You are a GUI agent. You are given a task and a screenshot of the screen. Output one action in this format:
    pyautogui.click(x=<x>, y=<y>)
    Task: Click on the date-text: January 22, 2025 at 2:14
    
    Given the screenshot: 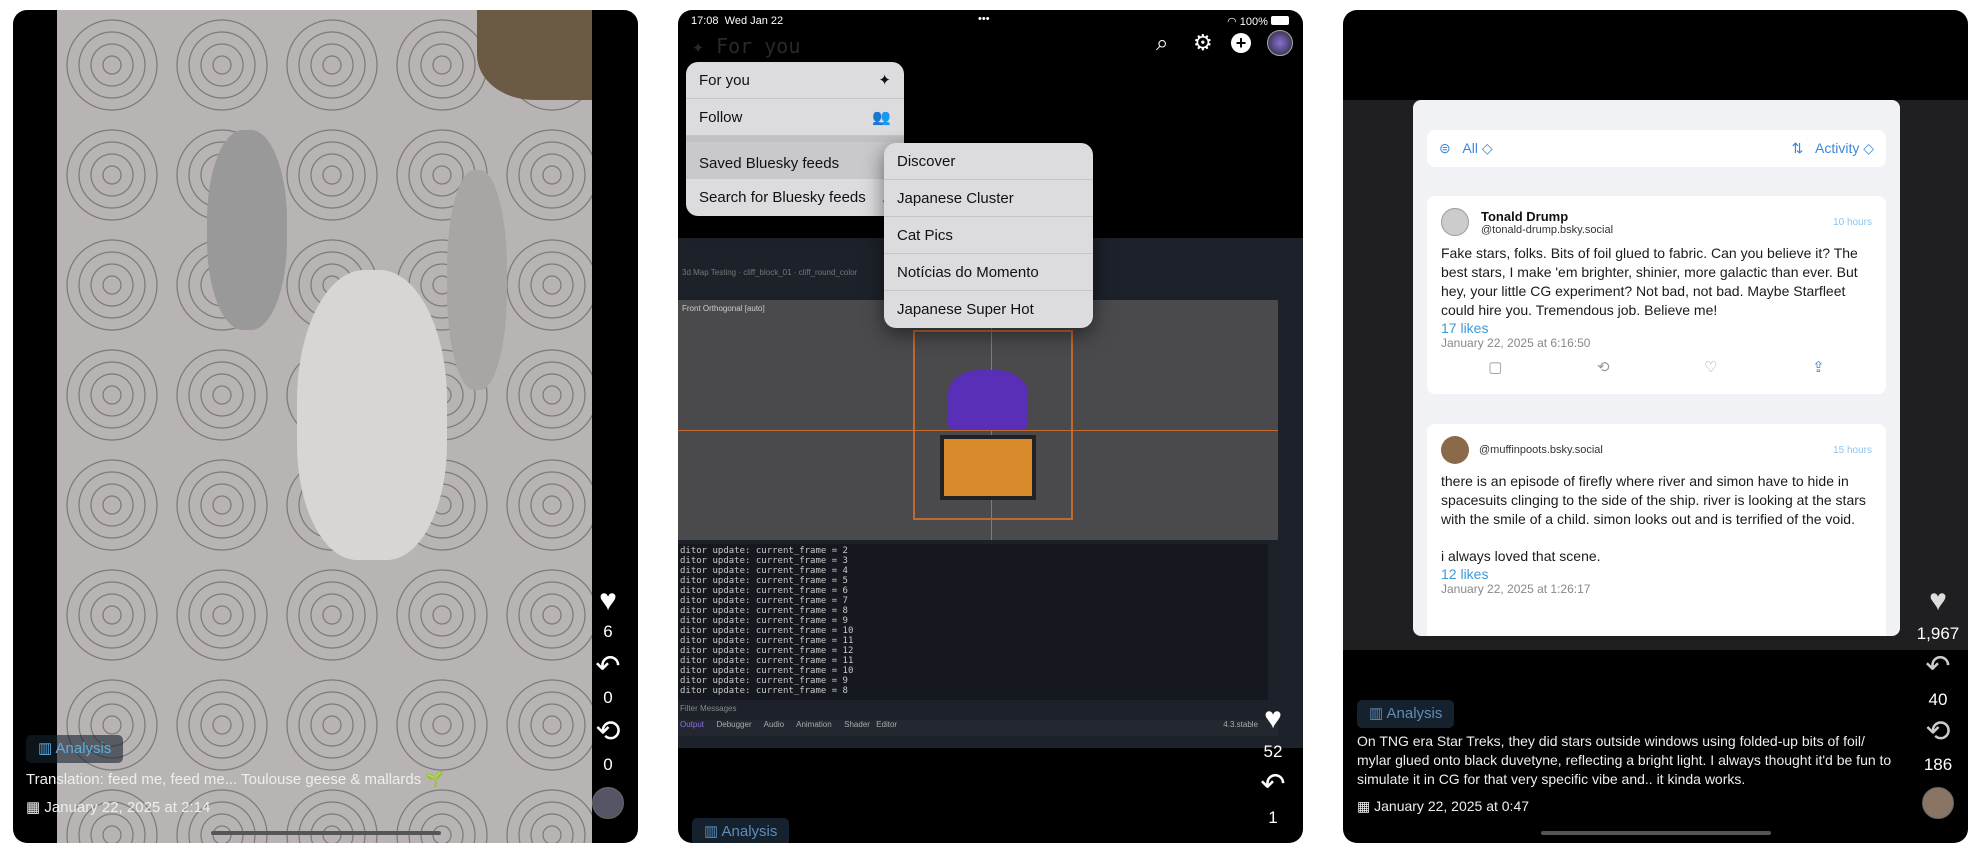 What is the action you would take?
    pyautogui.click(x=127, y=807)
    